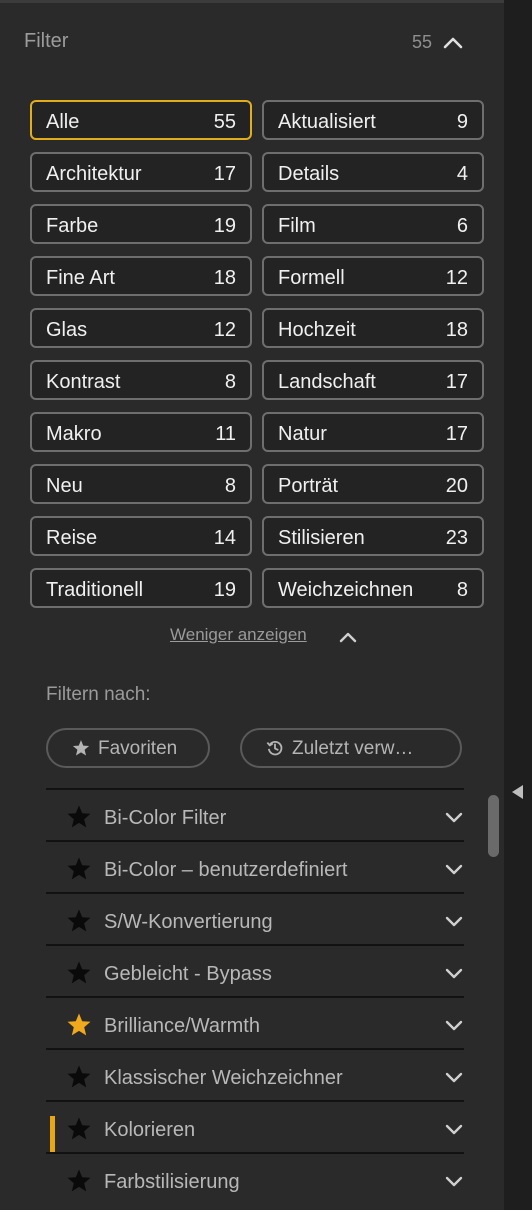 The height and width of the screenshot is (1210, 532). Describe the element at coordinates (141, 328) in the screenshot. I see `category-button: Glas 12` at that location.